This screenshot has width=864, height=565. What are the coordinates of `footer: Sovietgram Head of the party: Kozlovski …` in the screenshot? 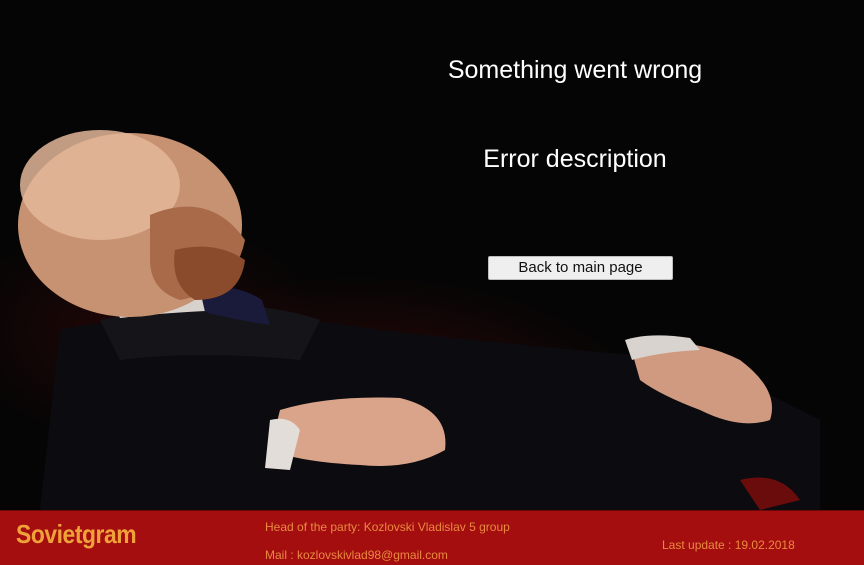 It's located at (432, 537).